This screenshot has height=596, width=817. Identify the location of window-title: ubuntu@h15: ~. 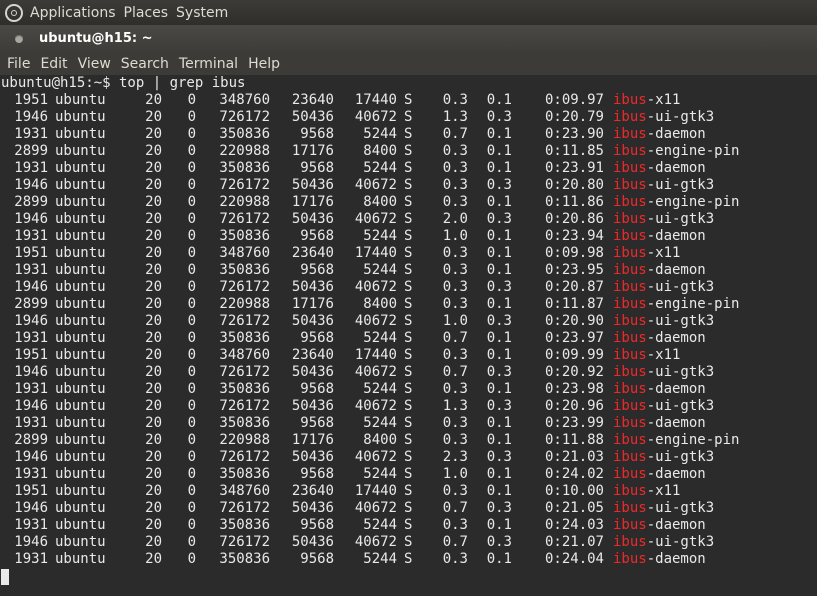
(96, 38).